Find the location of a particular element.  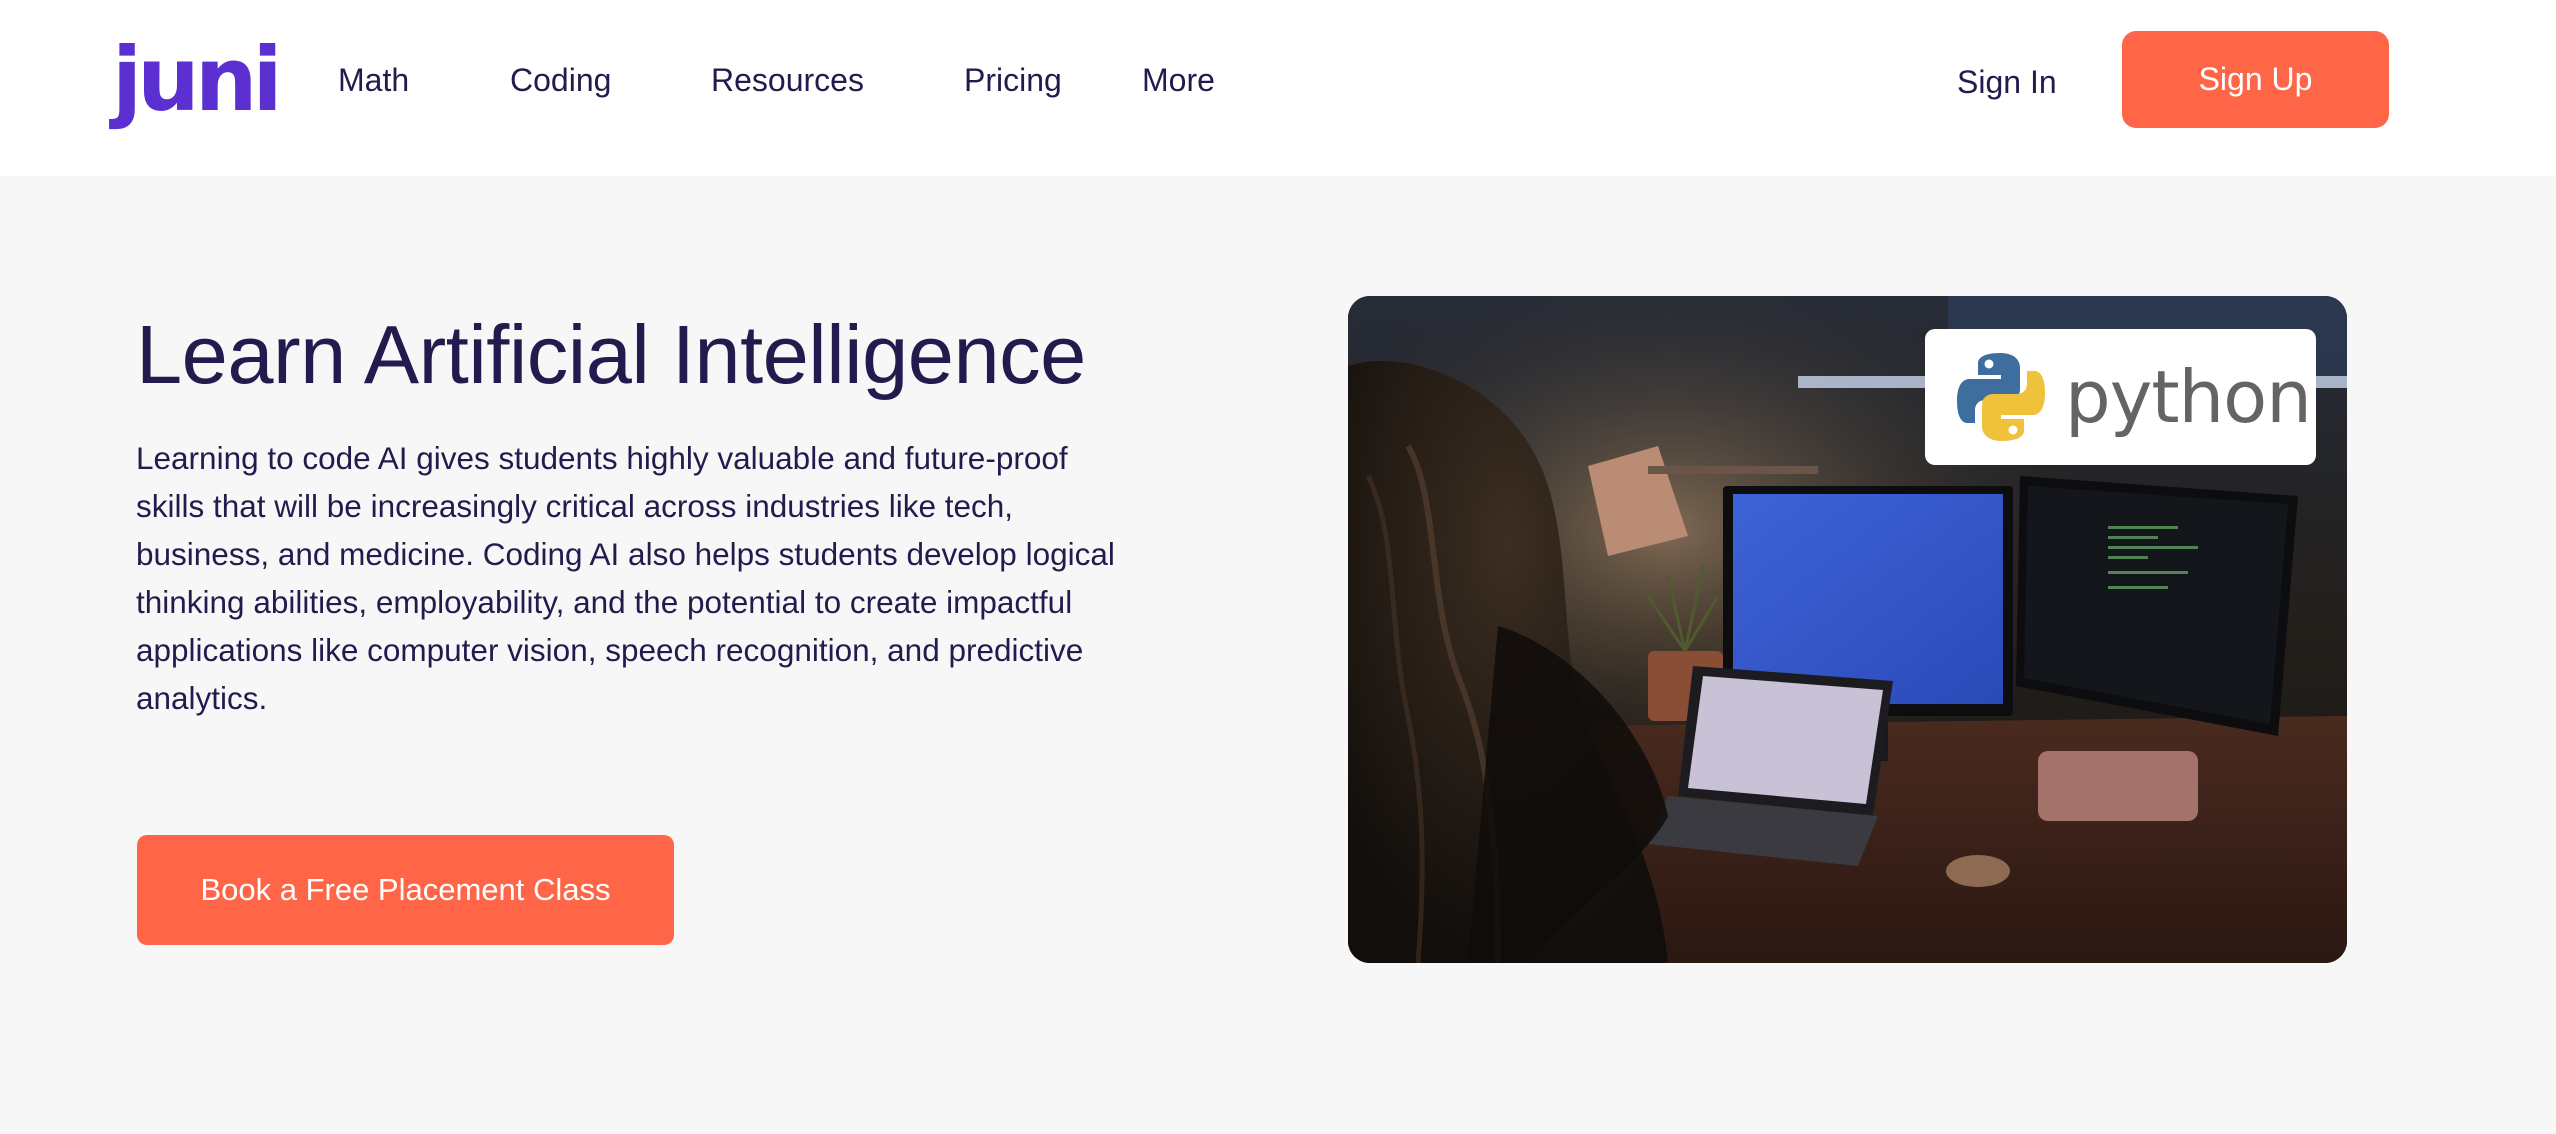

hero-title: Learn Artificial Intelligence is located at coordinates (611, 354).